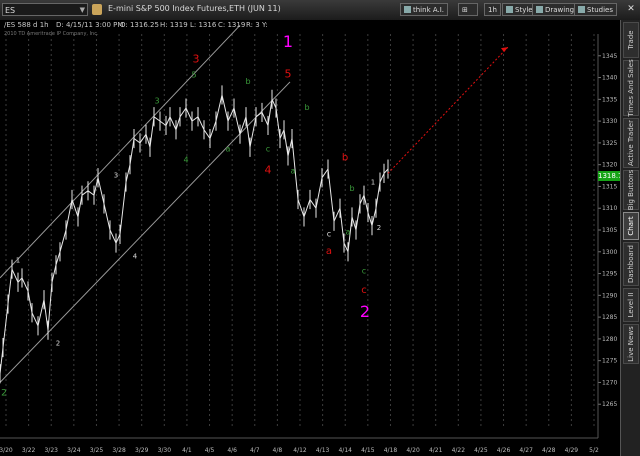 The width and height of the screenshot is (640, 456). What do you see at coordinates (609, 121) in the screenshot?
I see `y-tick-label: 1330` at bounding box center [609, 121].